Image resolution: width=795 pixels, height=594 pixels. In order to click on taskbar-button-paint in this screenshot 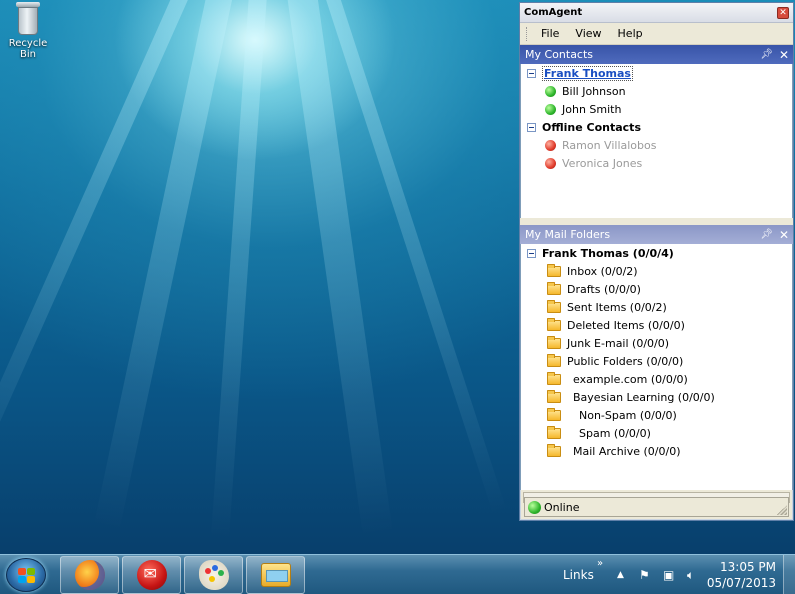, I will do `click(213, 575)`.